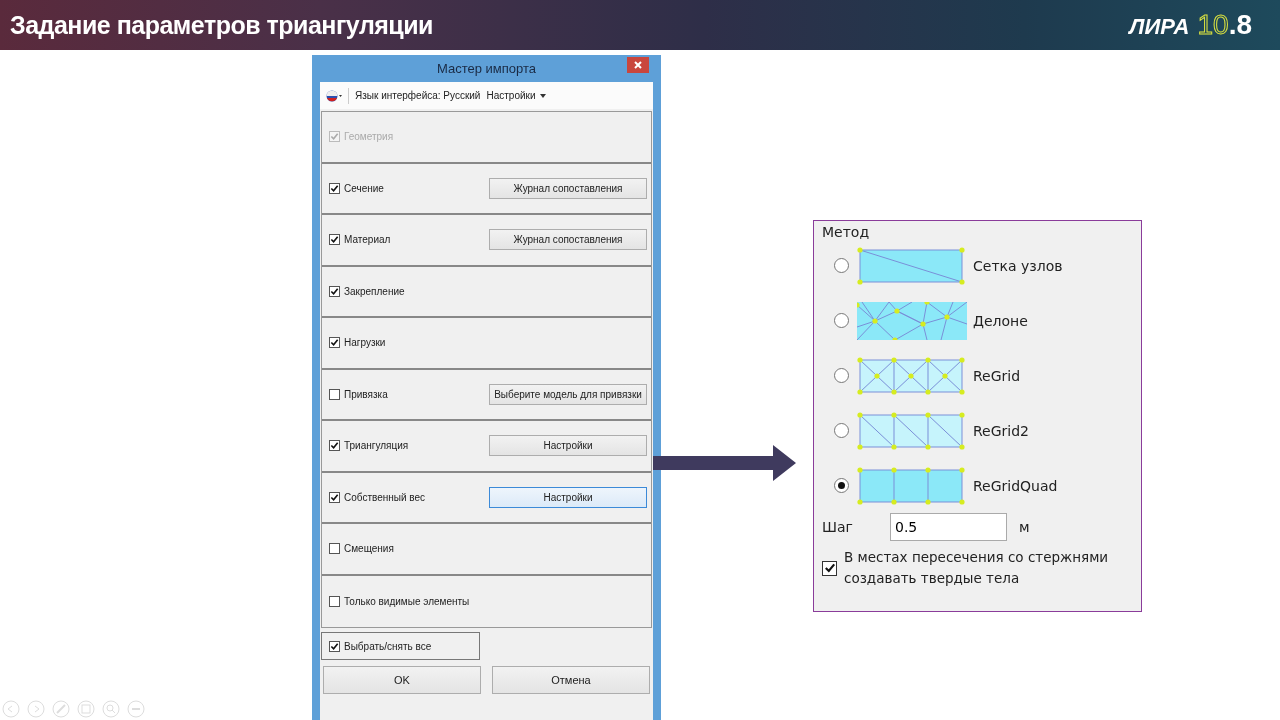 This screenshot has height=720, width=1280. Describe the element at coordinates (1000, 320) in the screenshot. I see `option-label: Делоне` at that location.